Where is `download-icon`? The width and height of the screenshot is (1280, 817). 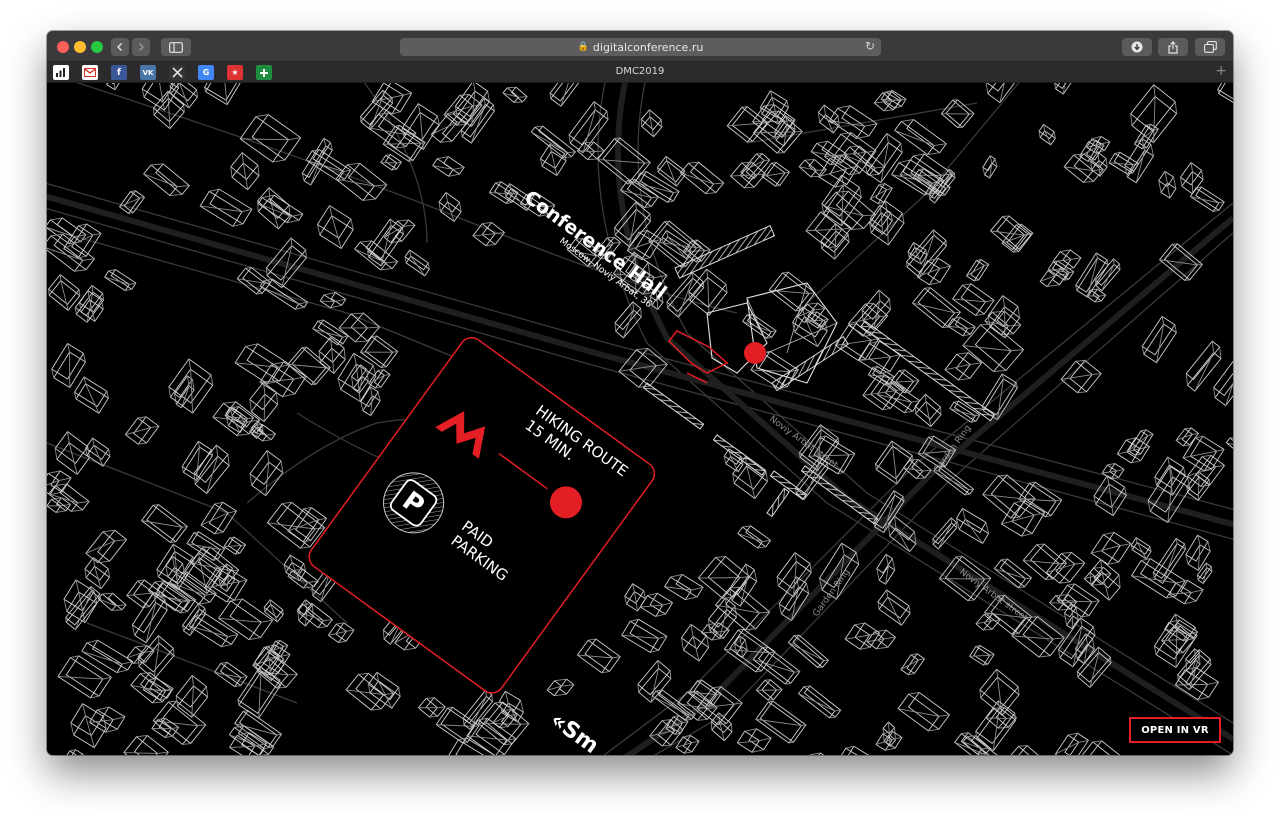
download-icon is located at coordinates (1137, 47).